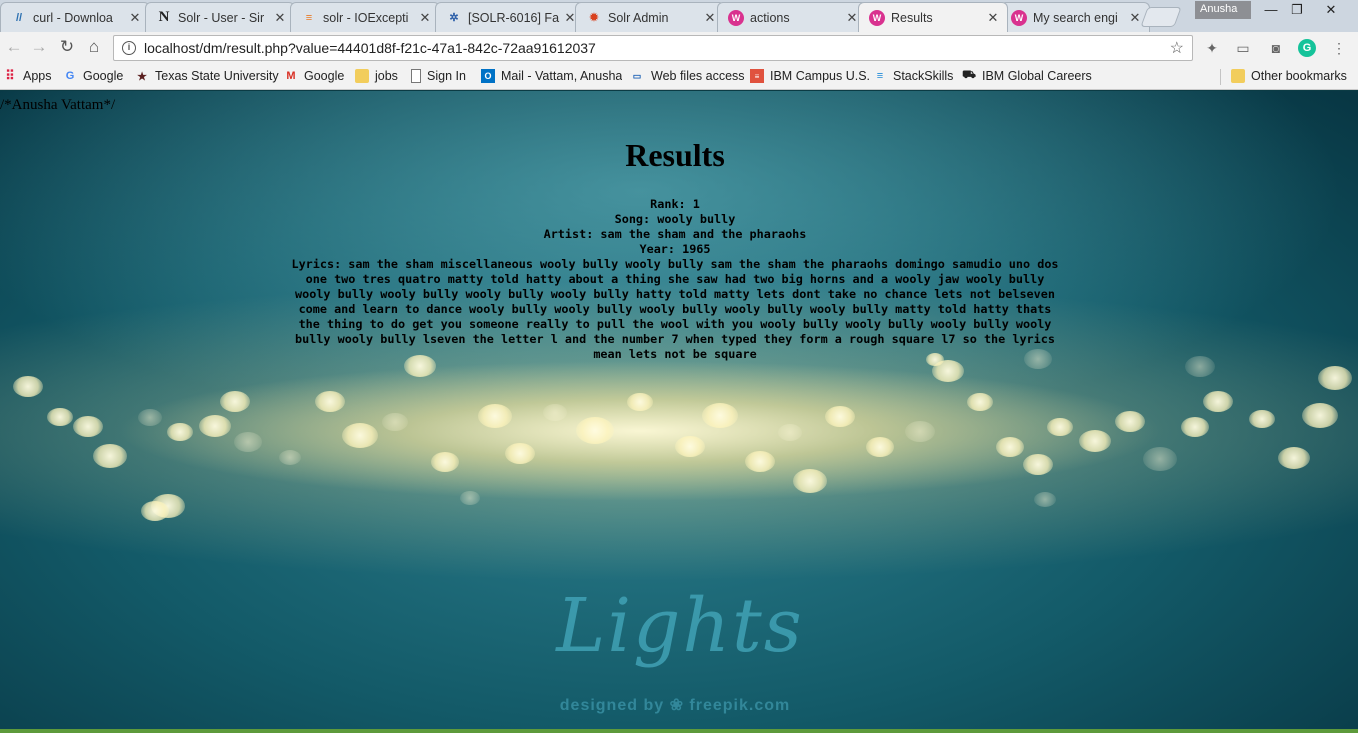 The width and height of the screenshot is (1358, 733). I want to click on tab-title: My search engi, so click(1075, 17).